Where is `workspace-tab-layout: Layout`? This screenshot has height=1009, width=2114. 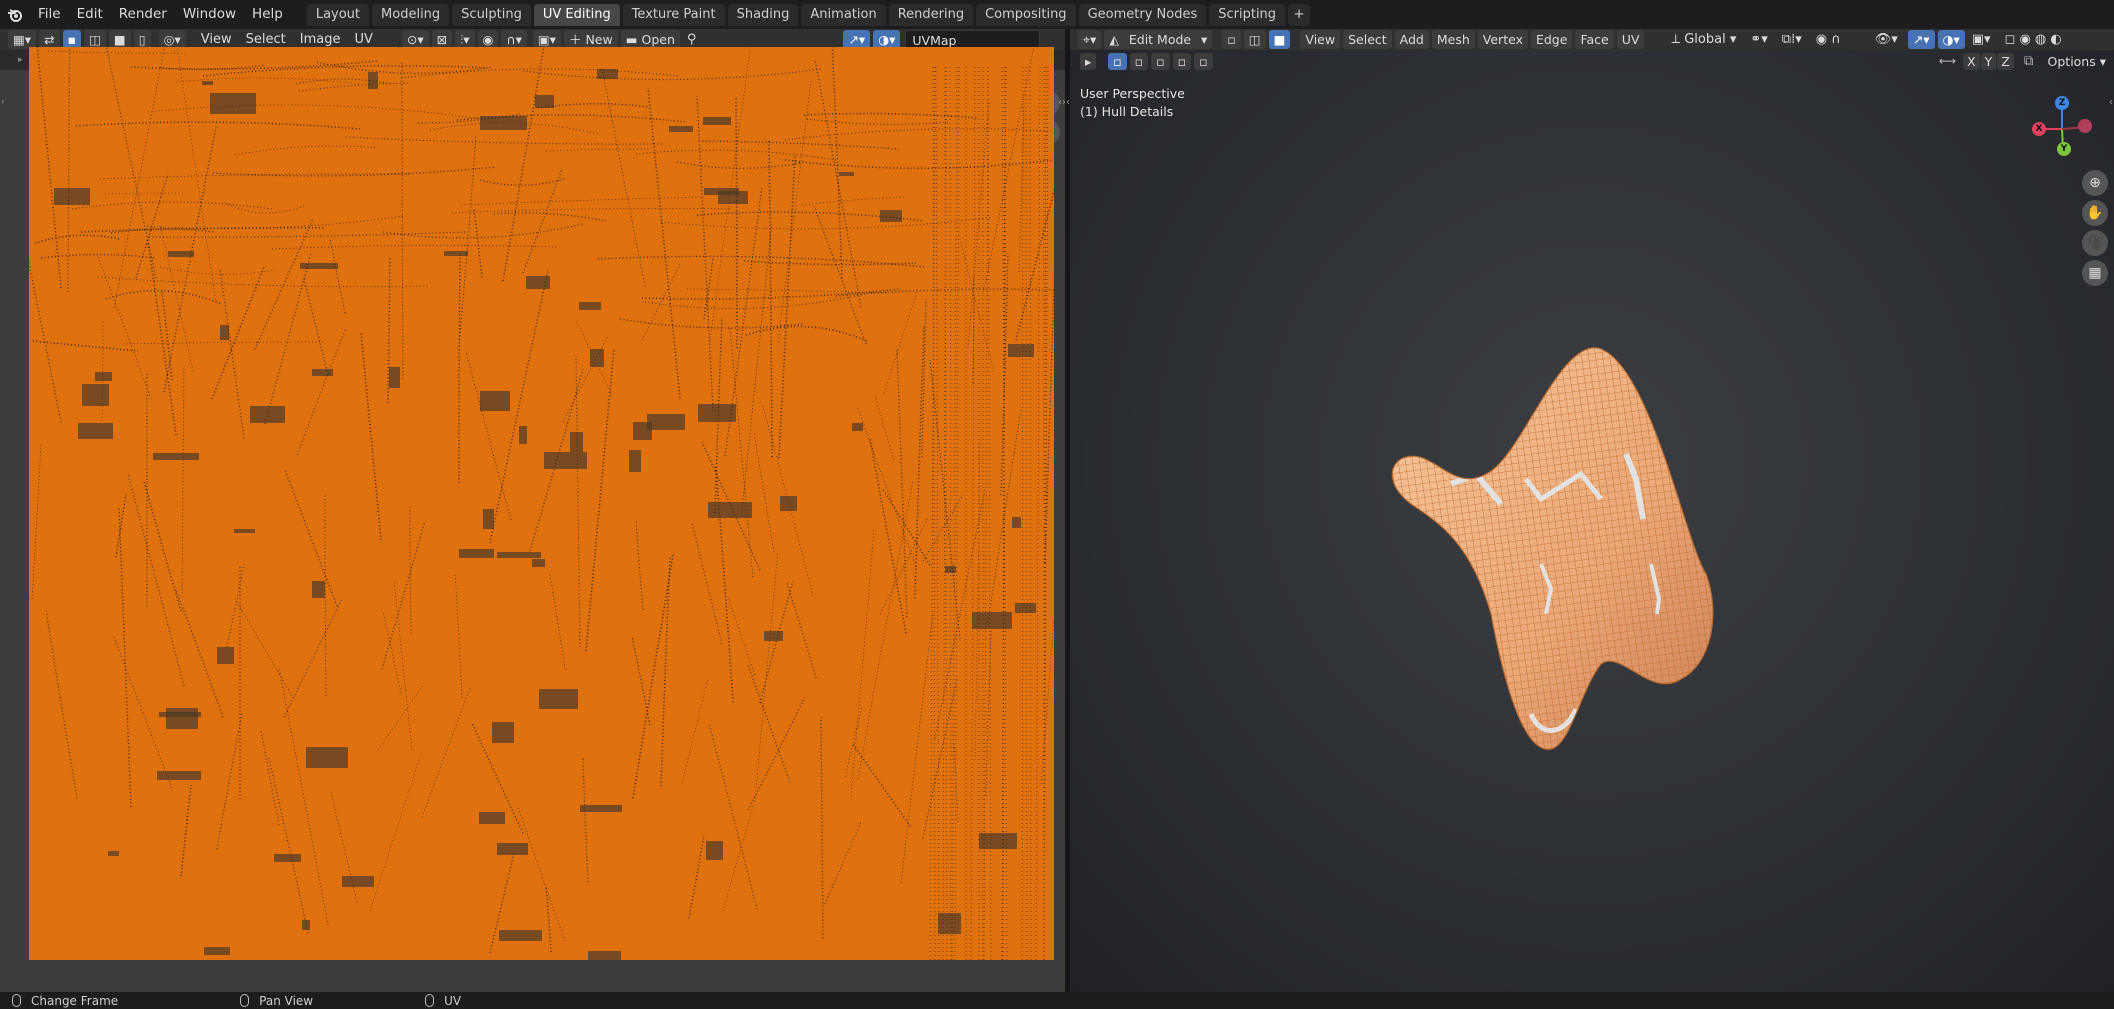
workspace-tab-layout: Layout is located at coordinates (338, 14).